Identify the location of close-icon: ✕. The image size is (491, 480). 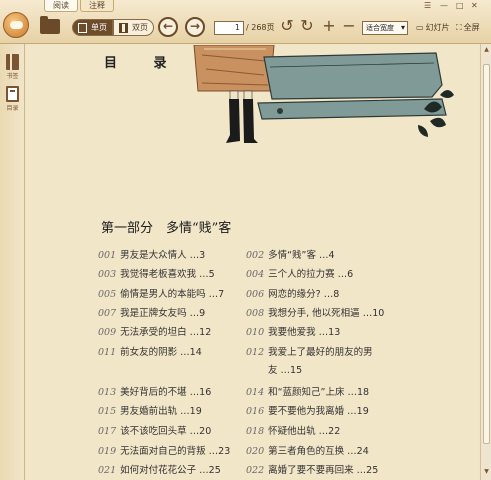
(474, 5).